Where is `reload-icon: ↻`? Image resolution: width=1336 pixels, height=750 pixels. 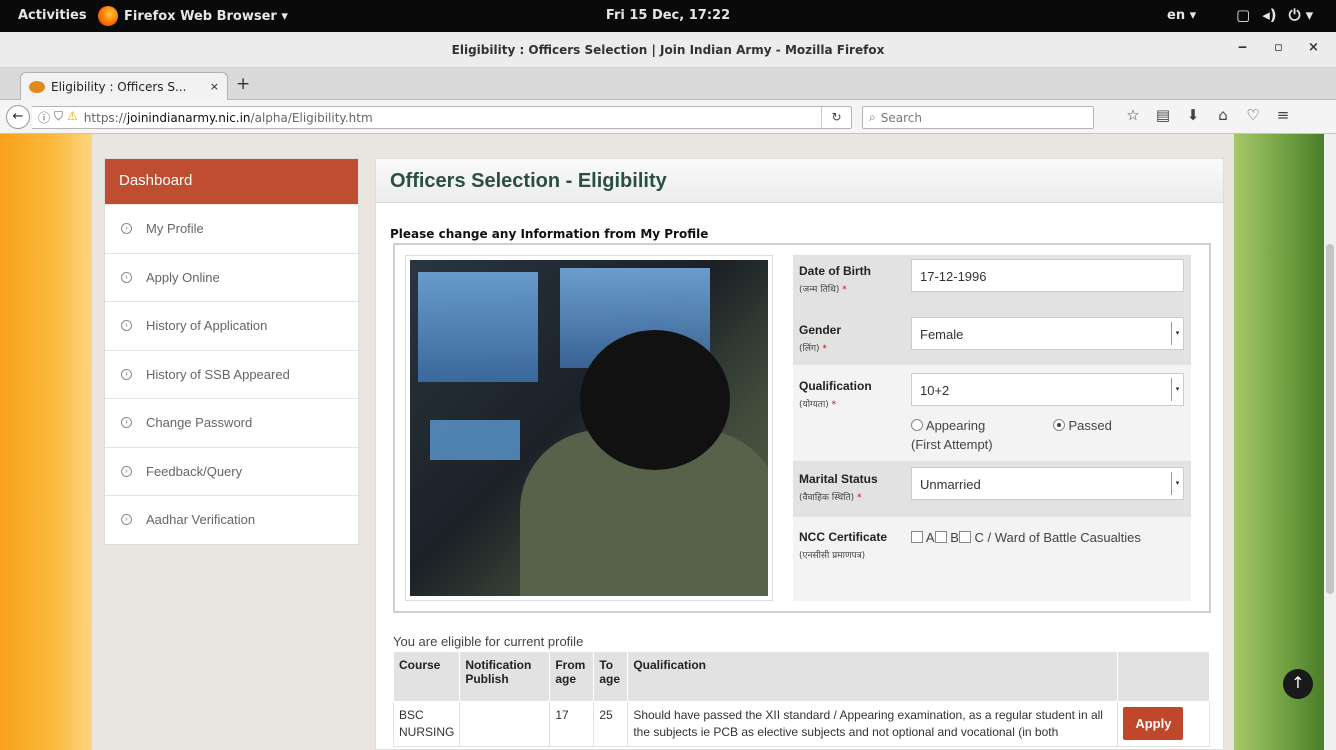
reload-icon: ↻ is located at coordinates (836, 117).